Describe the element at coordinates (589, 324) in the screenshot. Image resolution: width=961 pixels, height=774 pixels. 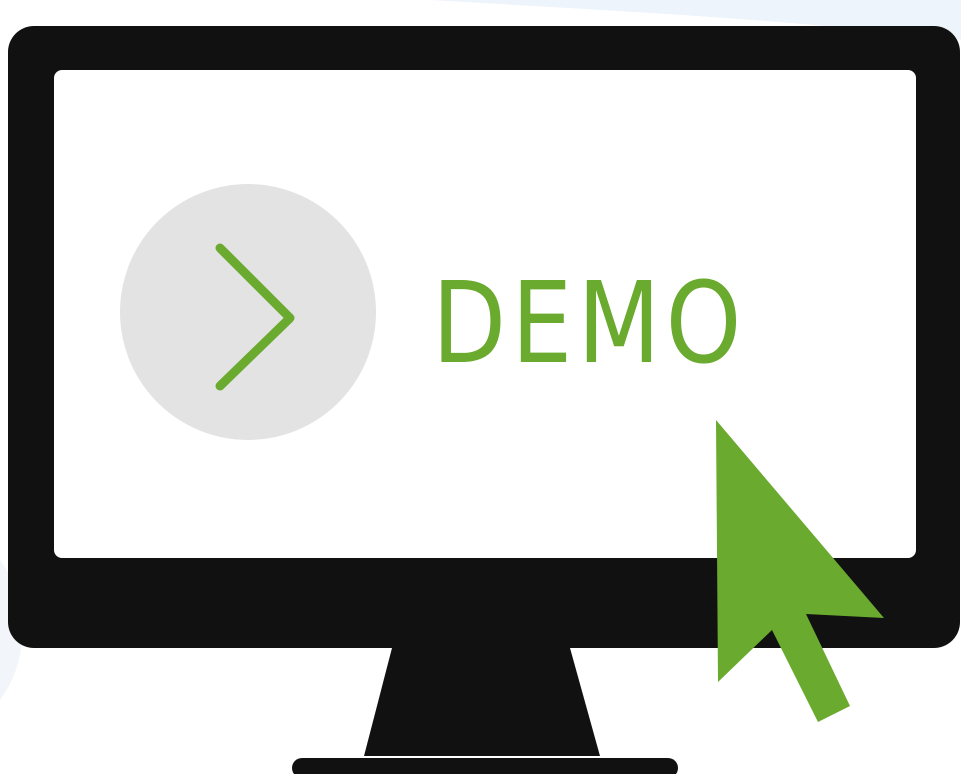
I see `demo-label: DEMO` at that location.